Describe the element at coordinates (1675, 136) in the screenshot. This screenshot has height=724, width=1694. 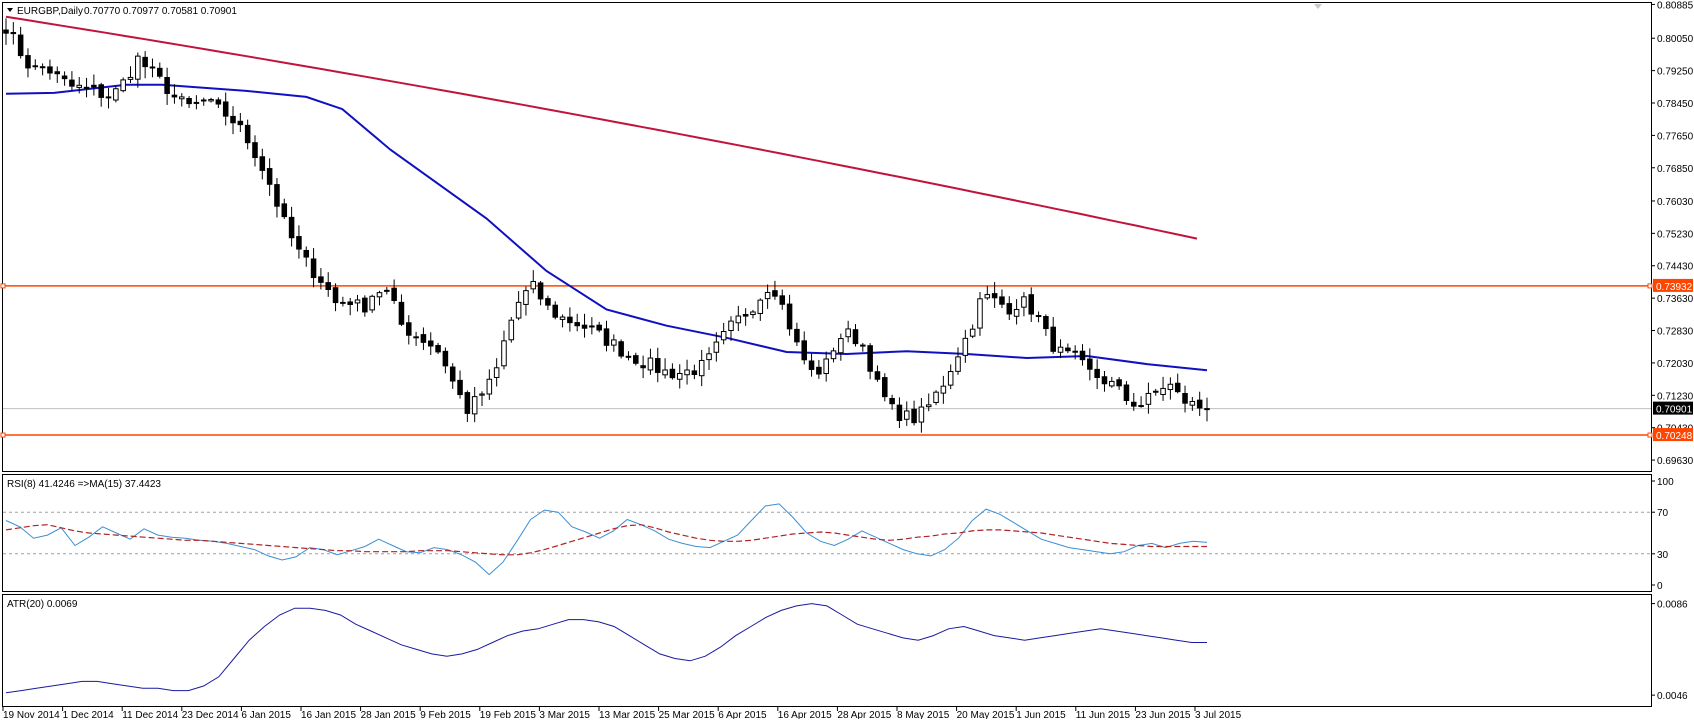
I see `price-tick-label: 0.77650` at that location.